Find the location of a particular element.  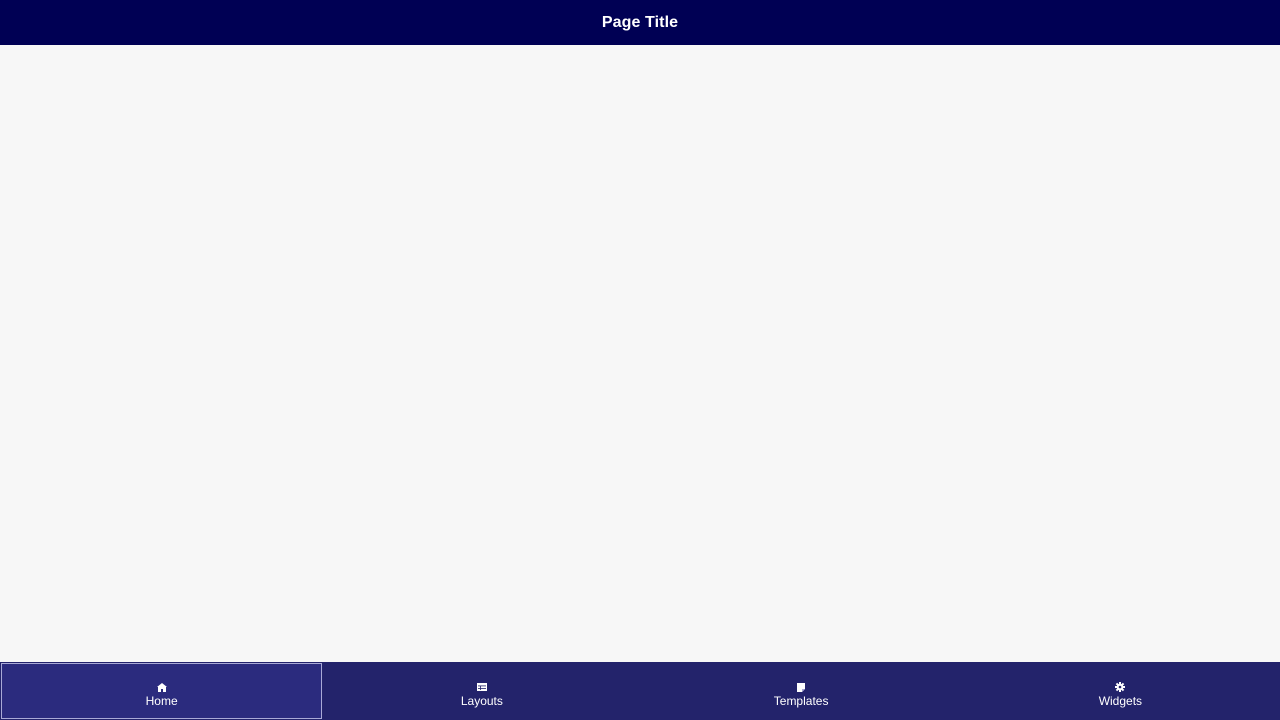

app-header: Page Title is located at coordinates (640, 22).